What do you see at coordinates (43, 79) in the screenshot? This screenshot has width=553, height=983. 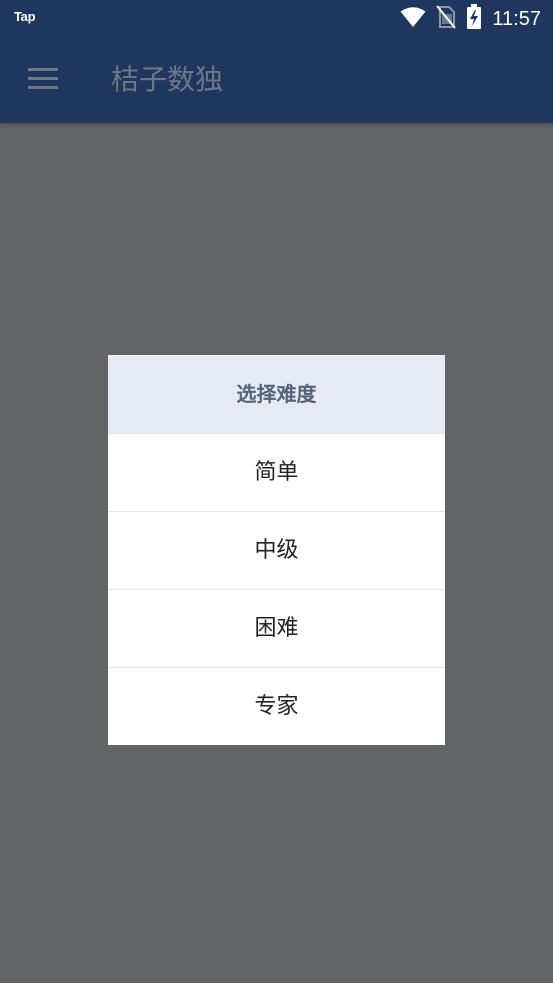 I see `hamburger-menu-icon` at bounding box center [43, 79].